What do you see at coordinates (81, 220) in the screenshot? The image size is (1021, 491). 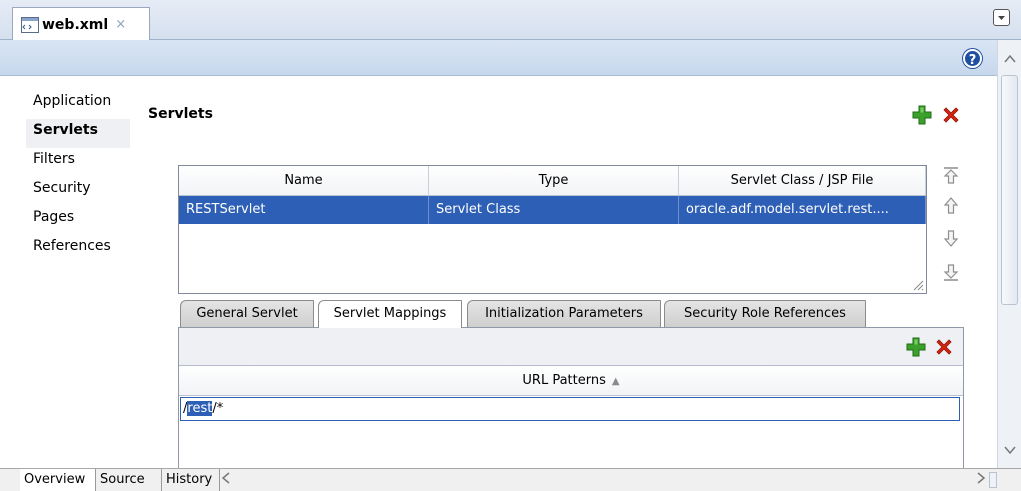 I see `nav-item-pages: Pages` at bounding box center [81, 220].